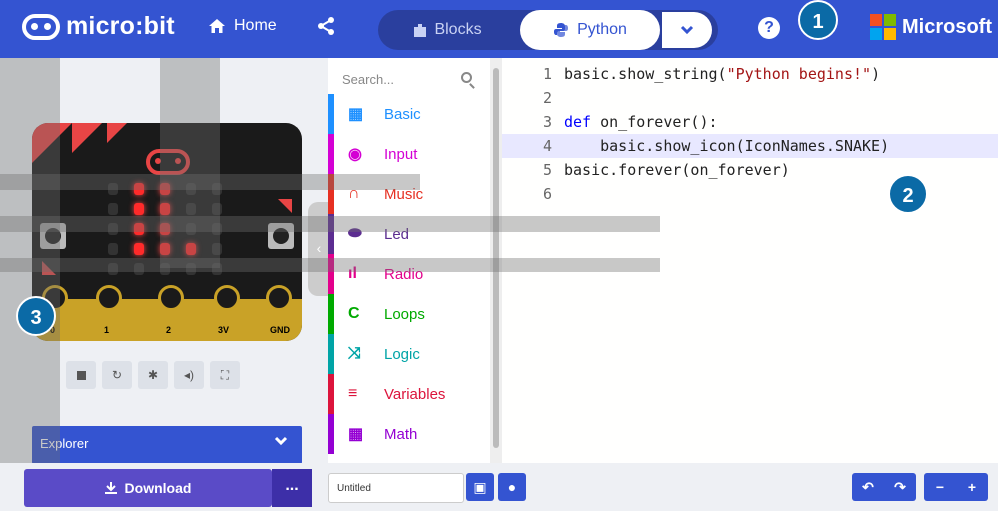 The image size is (998, 511). Describe the element at coordinates (512, 487) in the screenshot. I see `github-button: ●` at that location.